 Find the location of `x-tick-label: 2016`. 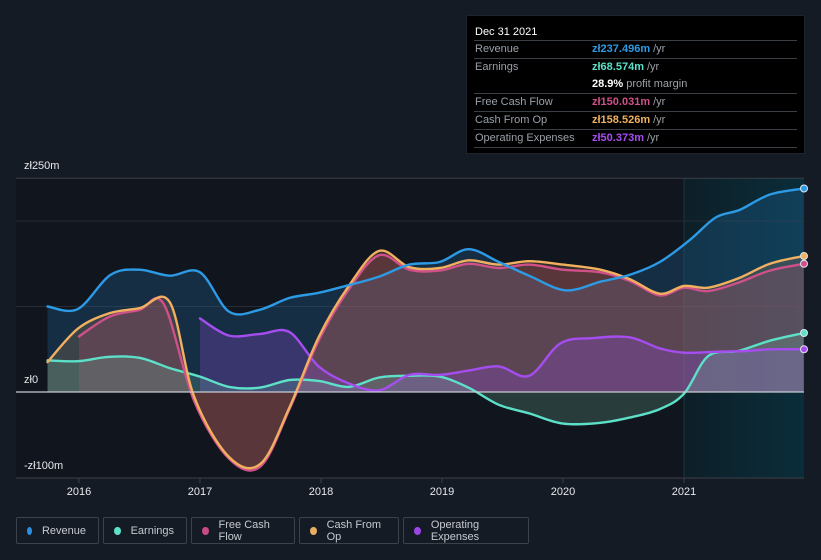

x-tick-label: 2016 is located at coordinates (79, 492).